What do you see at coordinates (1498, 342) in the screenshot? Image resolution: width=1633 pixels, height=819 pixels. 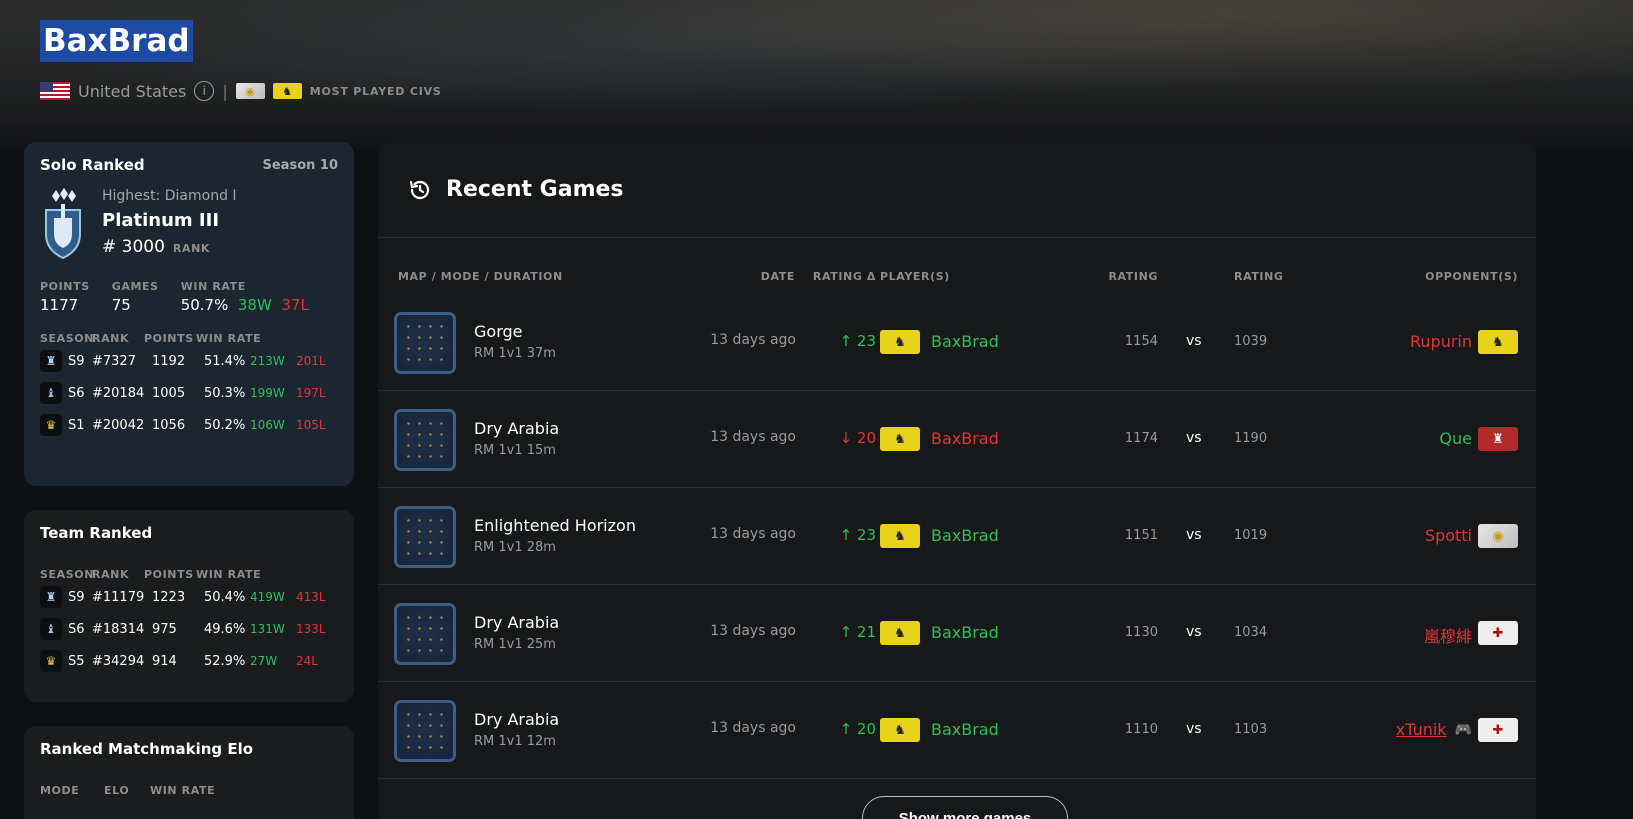 I see `opponent-civ-icon: ♞` at bounding box center [1498, 342].